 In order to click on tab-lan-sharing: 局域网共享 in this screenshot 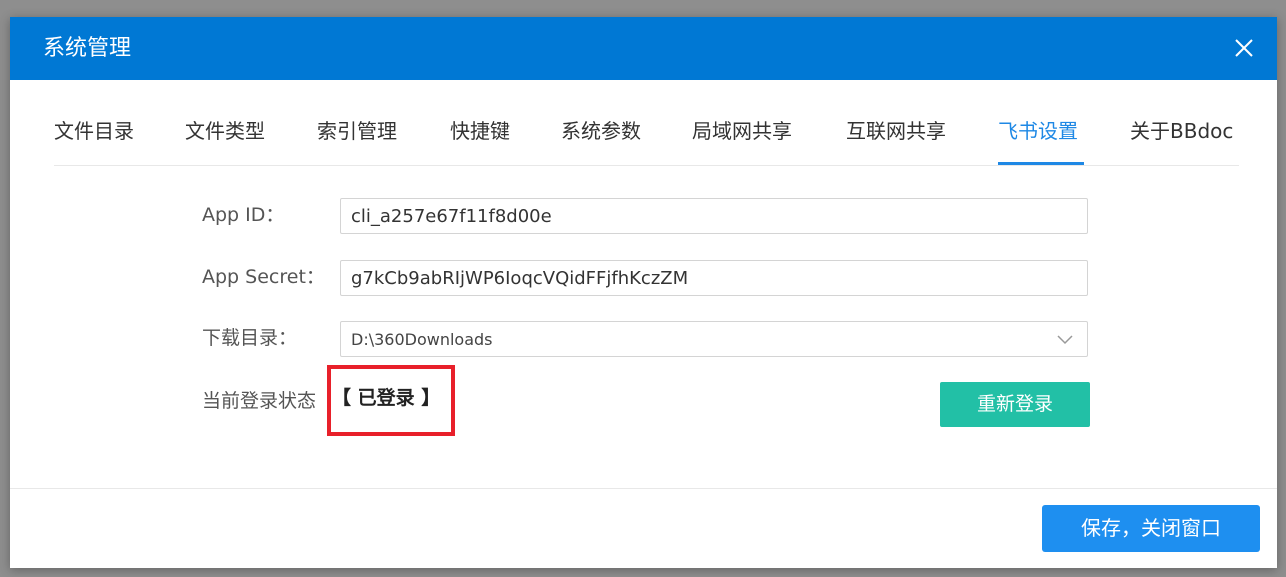, I will do `click(742, 131)`.